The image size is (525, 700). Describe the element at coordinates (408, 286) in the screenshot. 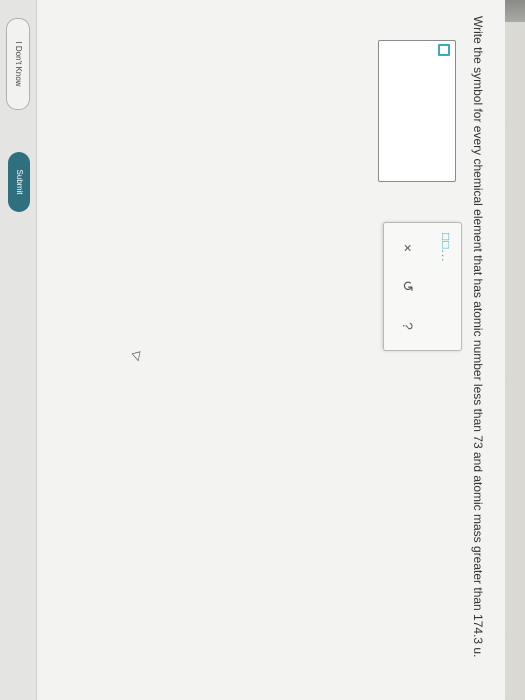

I see `undo-icon: ↺` at that location.